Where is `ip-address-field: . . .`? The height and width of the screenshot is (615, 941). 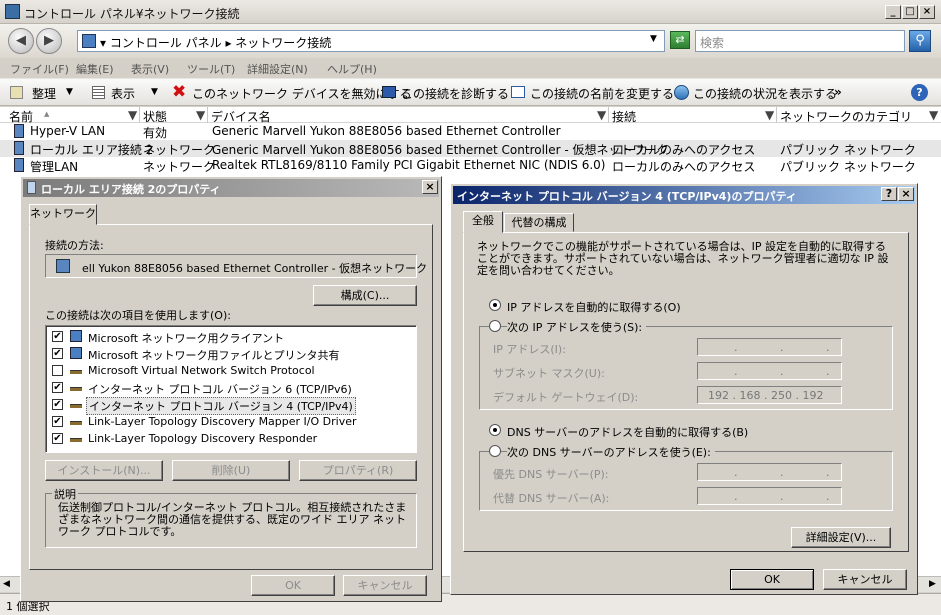 ip-address-field: . . . is located at coordinates (769, 347).